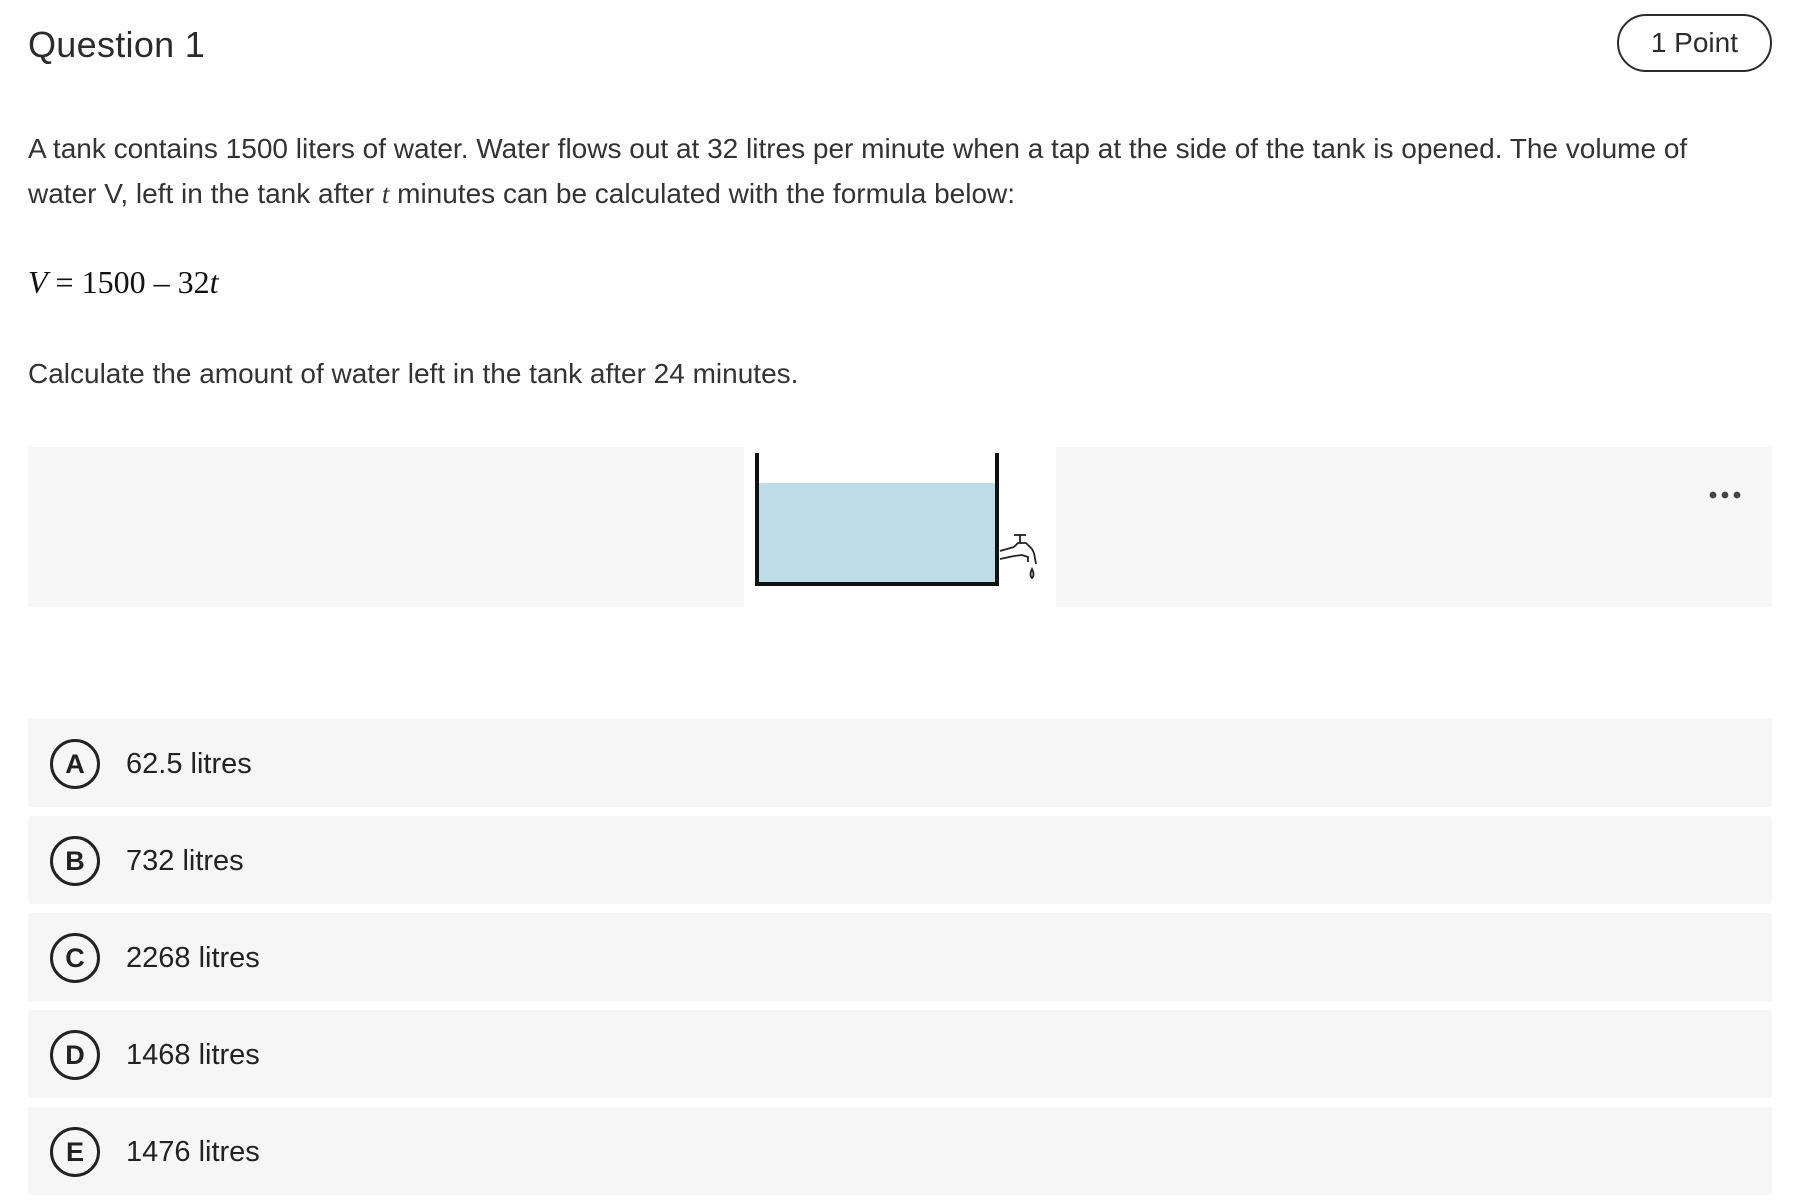 This screenshot has height=1204, width=1802. I want to click on formula-lhs: V, so click(38, 282).